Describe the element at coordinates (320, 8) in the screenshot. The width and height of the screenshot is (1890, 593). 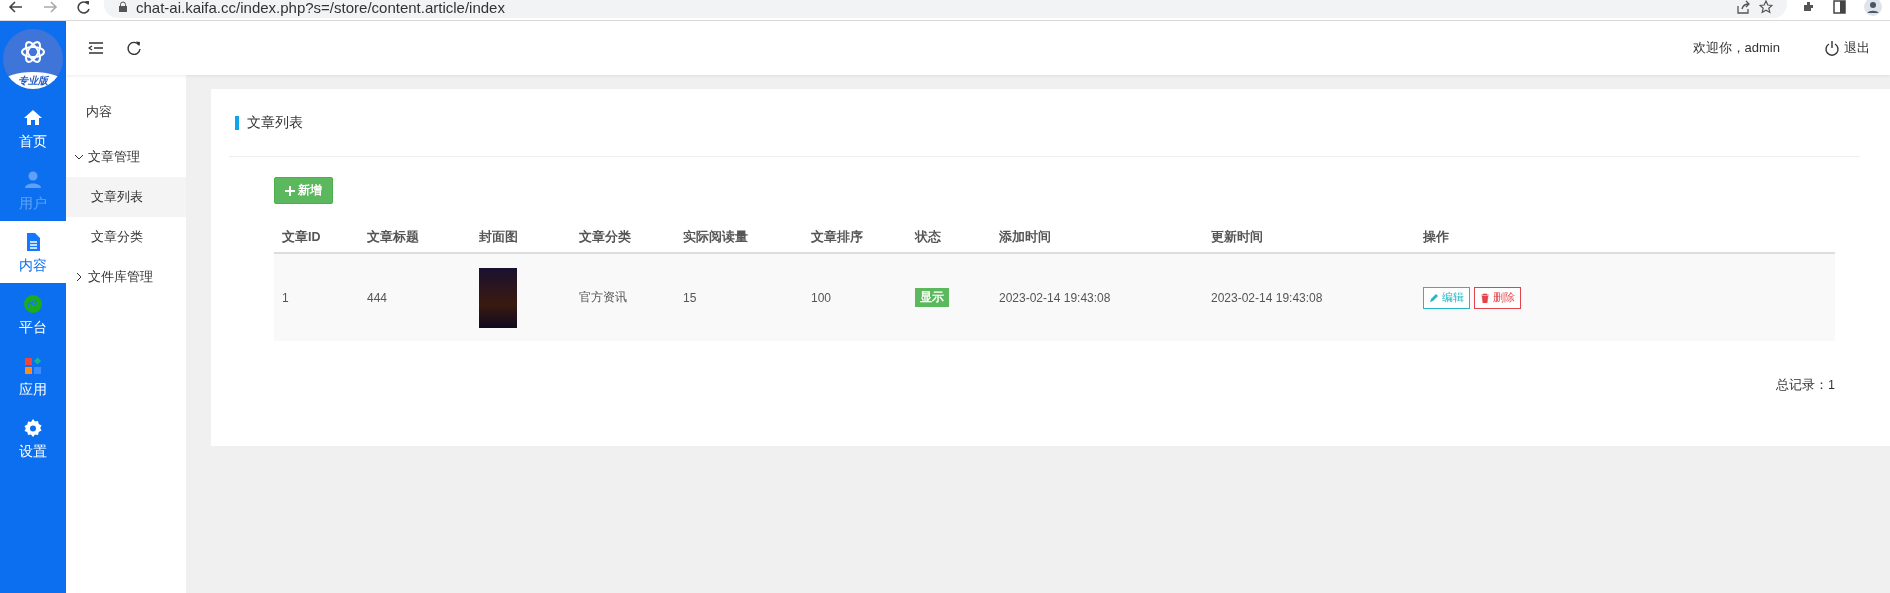
I see `url-text: chat-ai.kaifa.cc/index.php?s=/store/content.article/index` at that location.